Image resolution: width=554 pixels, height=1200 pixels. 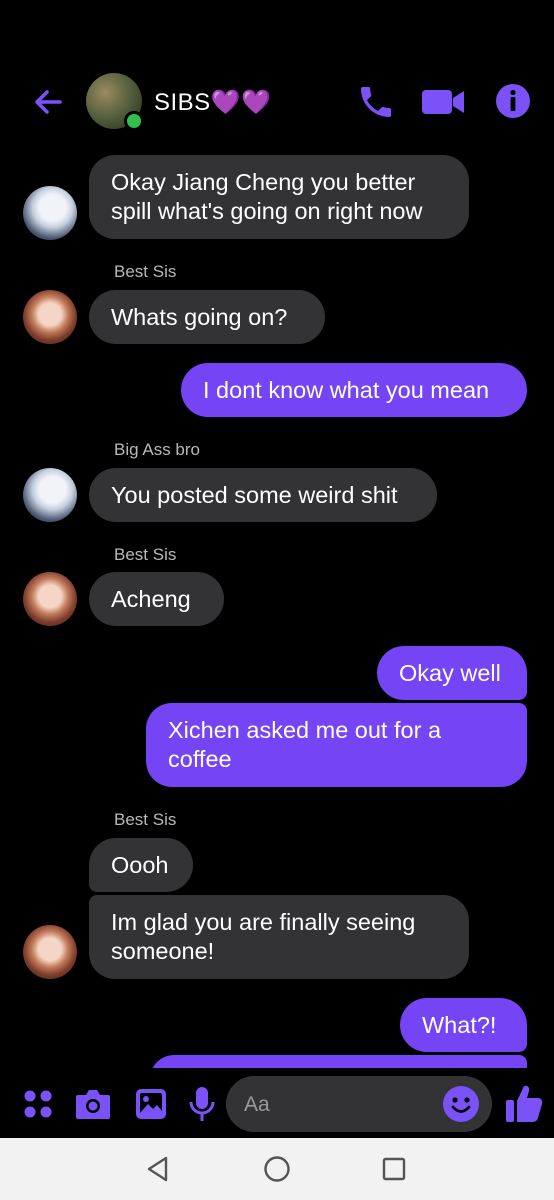 What do you see at coordinates (461, 1104) in the screenshot?
I see `emoji-icon` at bounding box center [461, 1104].